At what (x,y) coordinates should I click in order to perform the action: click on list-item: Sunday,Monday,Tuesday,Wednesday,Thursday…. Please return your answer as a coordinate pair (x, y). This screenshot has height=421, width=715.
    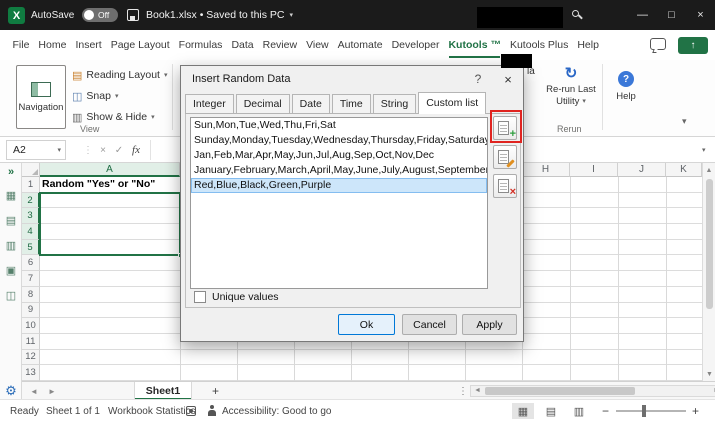
    Looking at the image, I should click on (339, 140).